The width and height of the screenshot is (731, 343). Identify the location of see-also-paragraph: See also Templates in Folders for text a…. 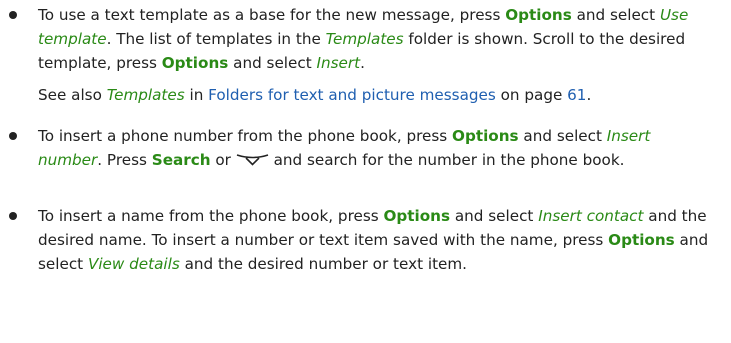
(378, 95).